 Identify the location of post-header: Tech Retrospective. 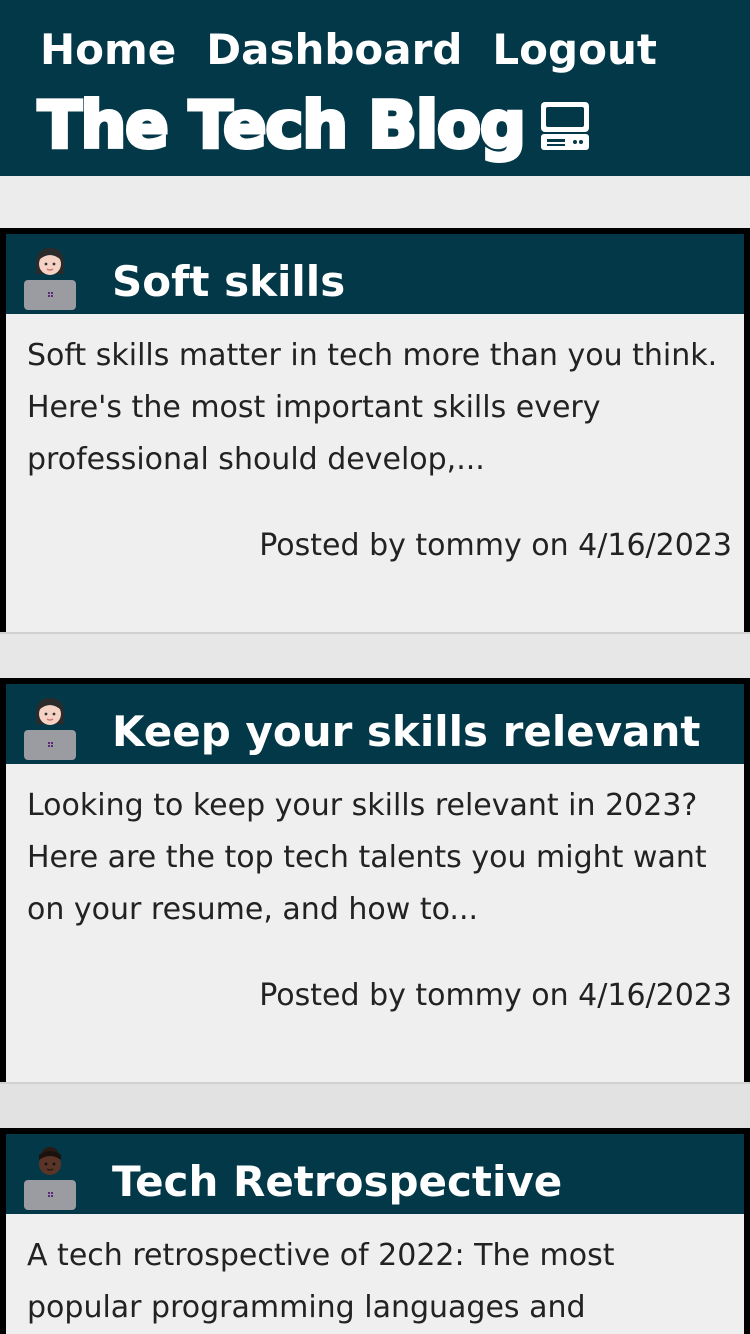
(375, 1174).